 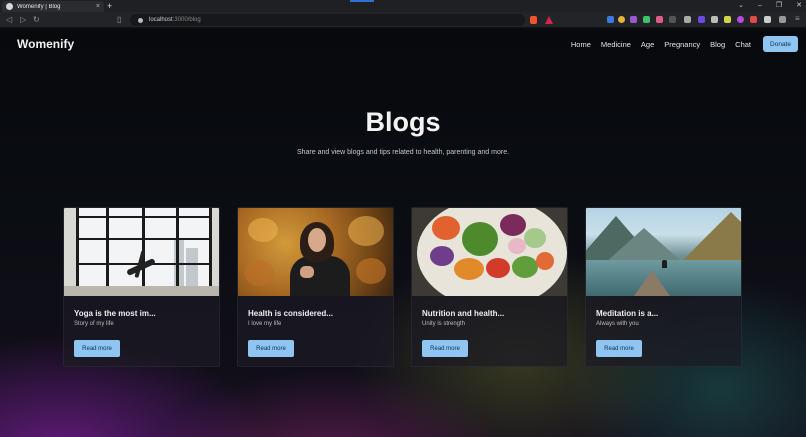 I want to click on main-nav: Home Medicine Age Pregnancy Blog Chat, so click(x=661, y=44).